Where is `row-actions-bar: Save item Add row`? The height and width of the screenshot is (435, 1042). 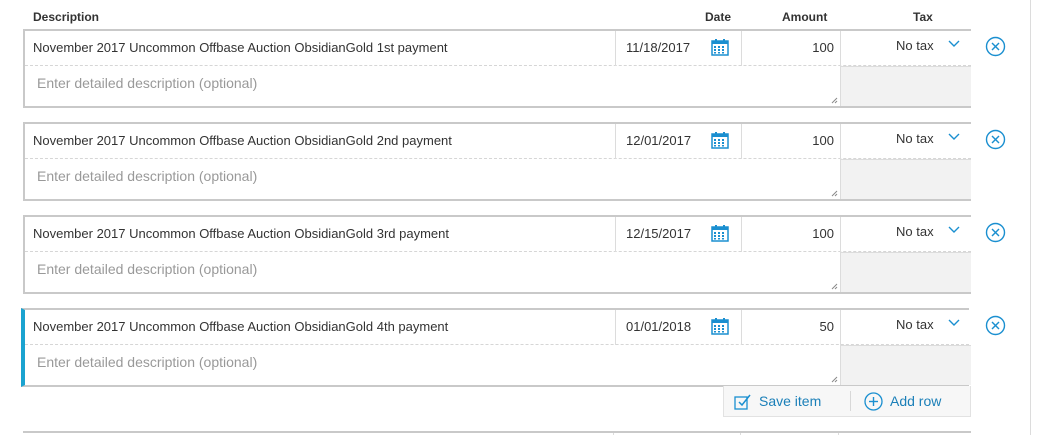 row-actions-bar: Save item Add row is located at coordinates (847, 401).